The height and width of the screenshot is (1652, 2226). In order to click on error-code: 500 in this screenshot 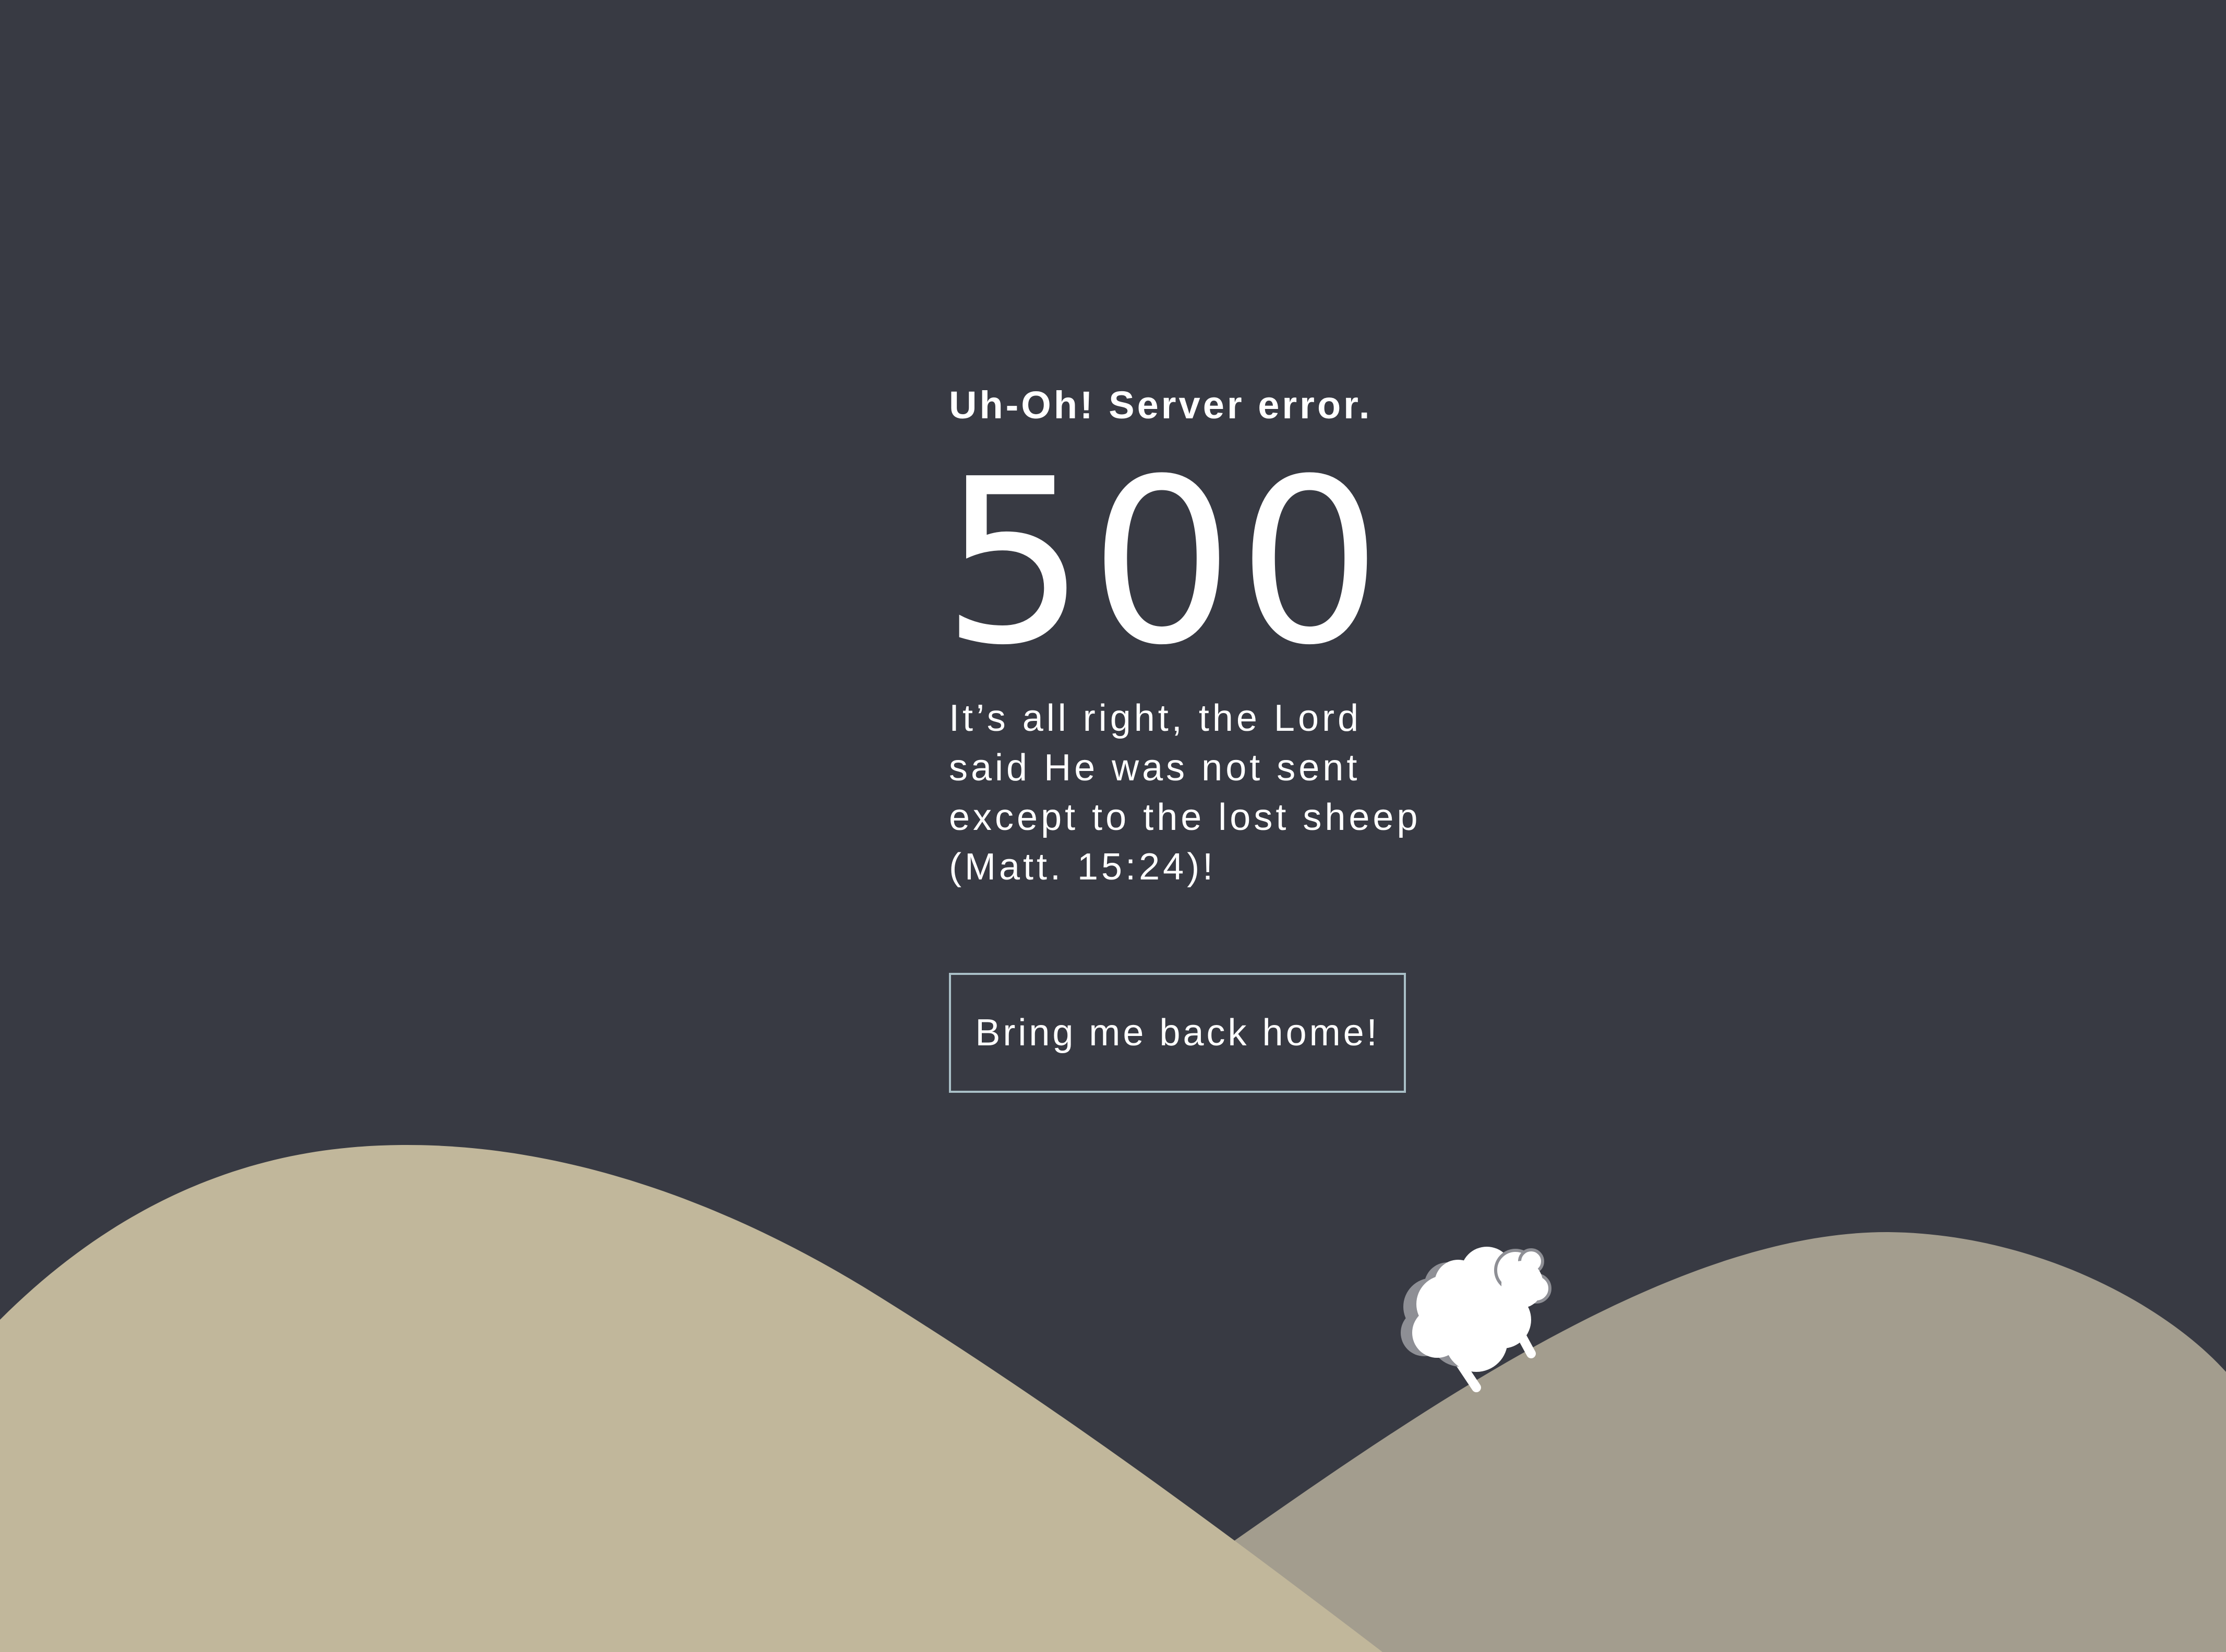, I will do `click(1164, 562)`.